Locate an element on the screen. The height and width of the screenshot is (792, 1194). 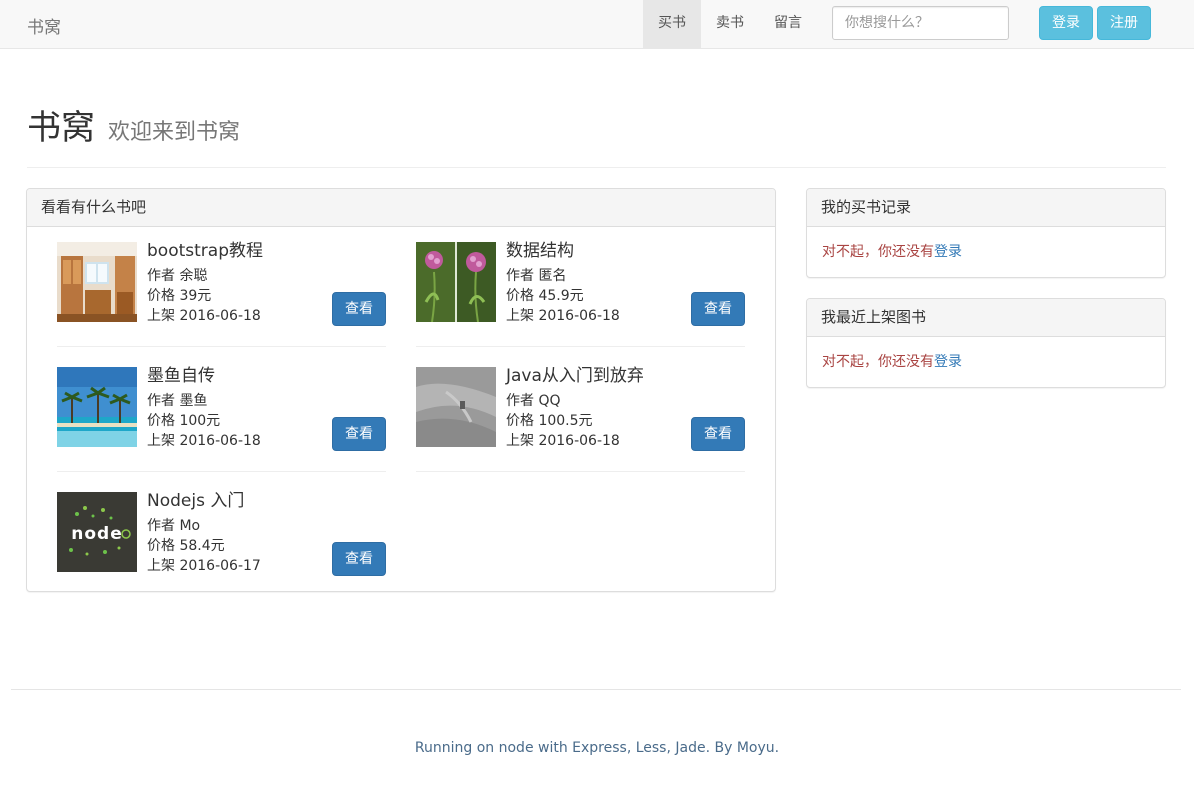
book-author: 作者 Mo is located at coordinates (174, 526).